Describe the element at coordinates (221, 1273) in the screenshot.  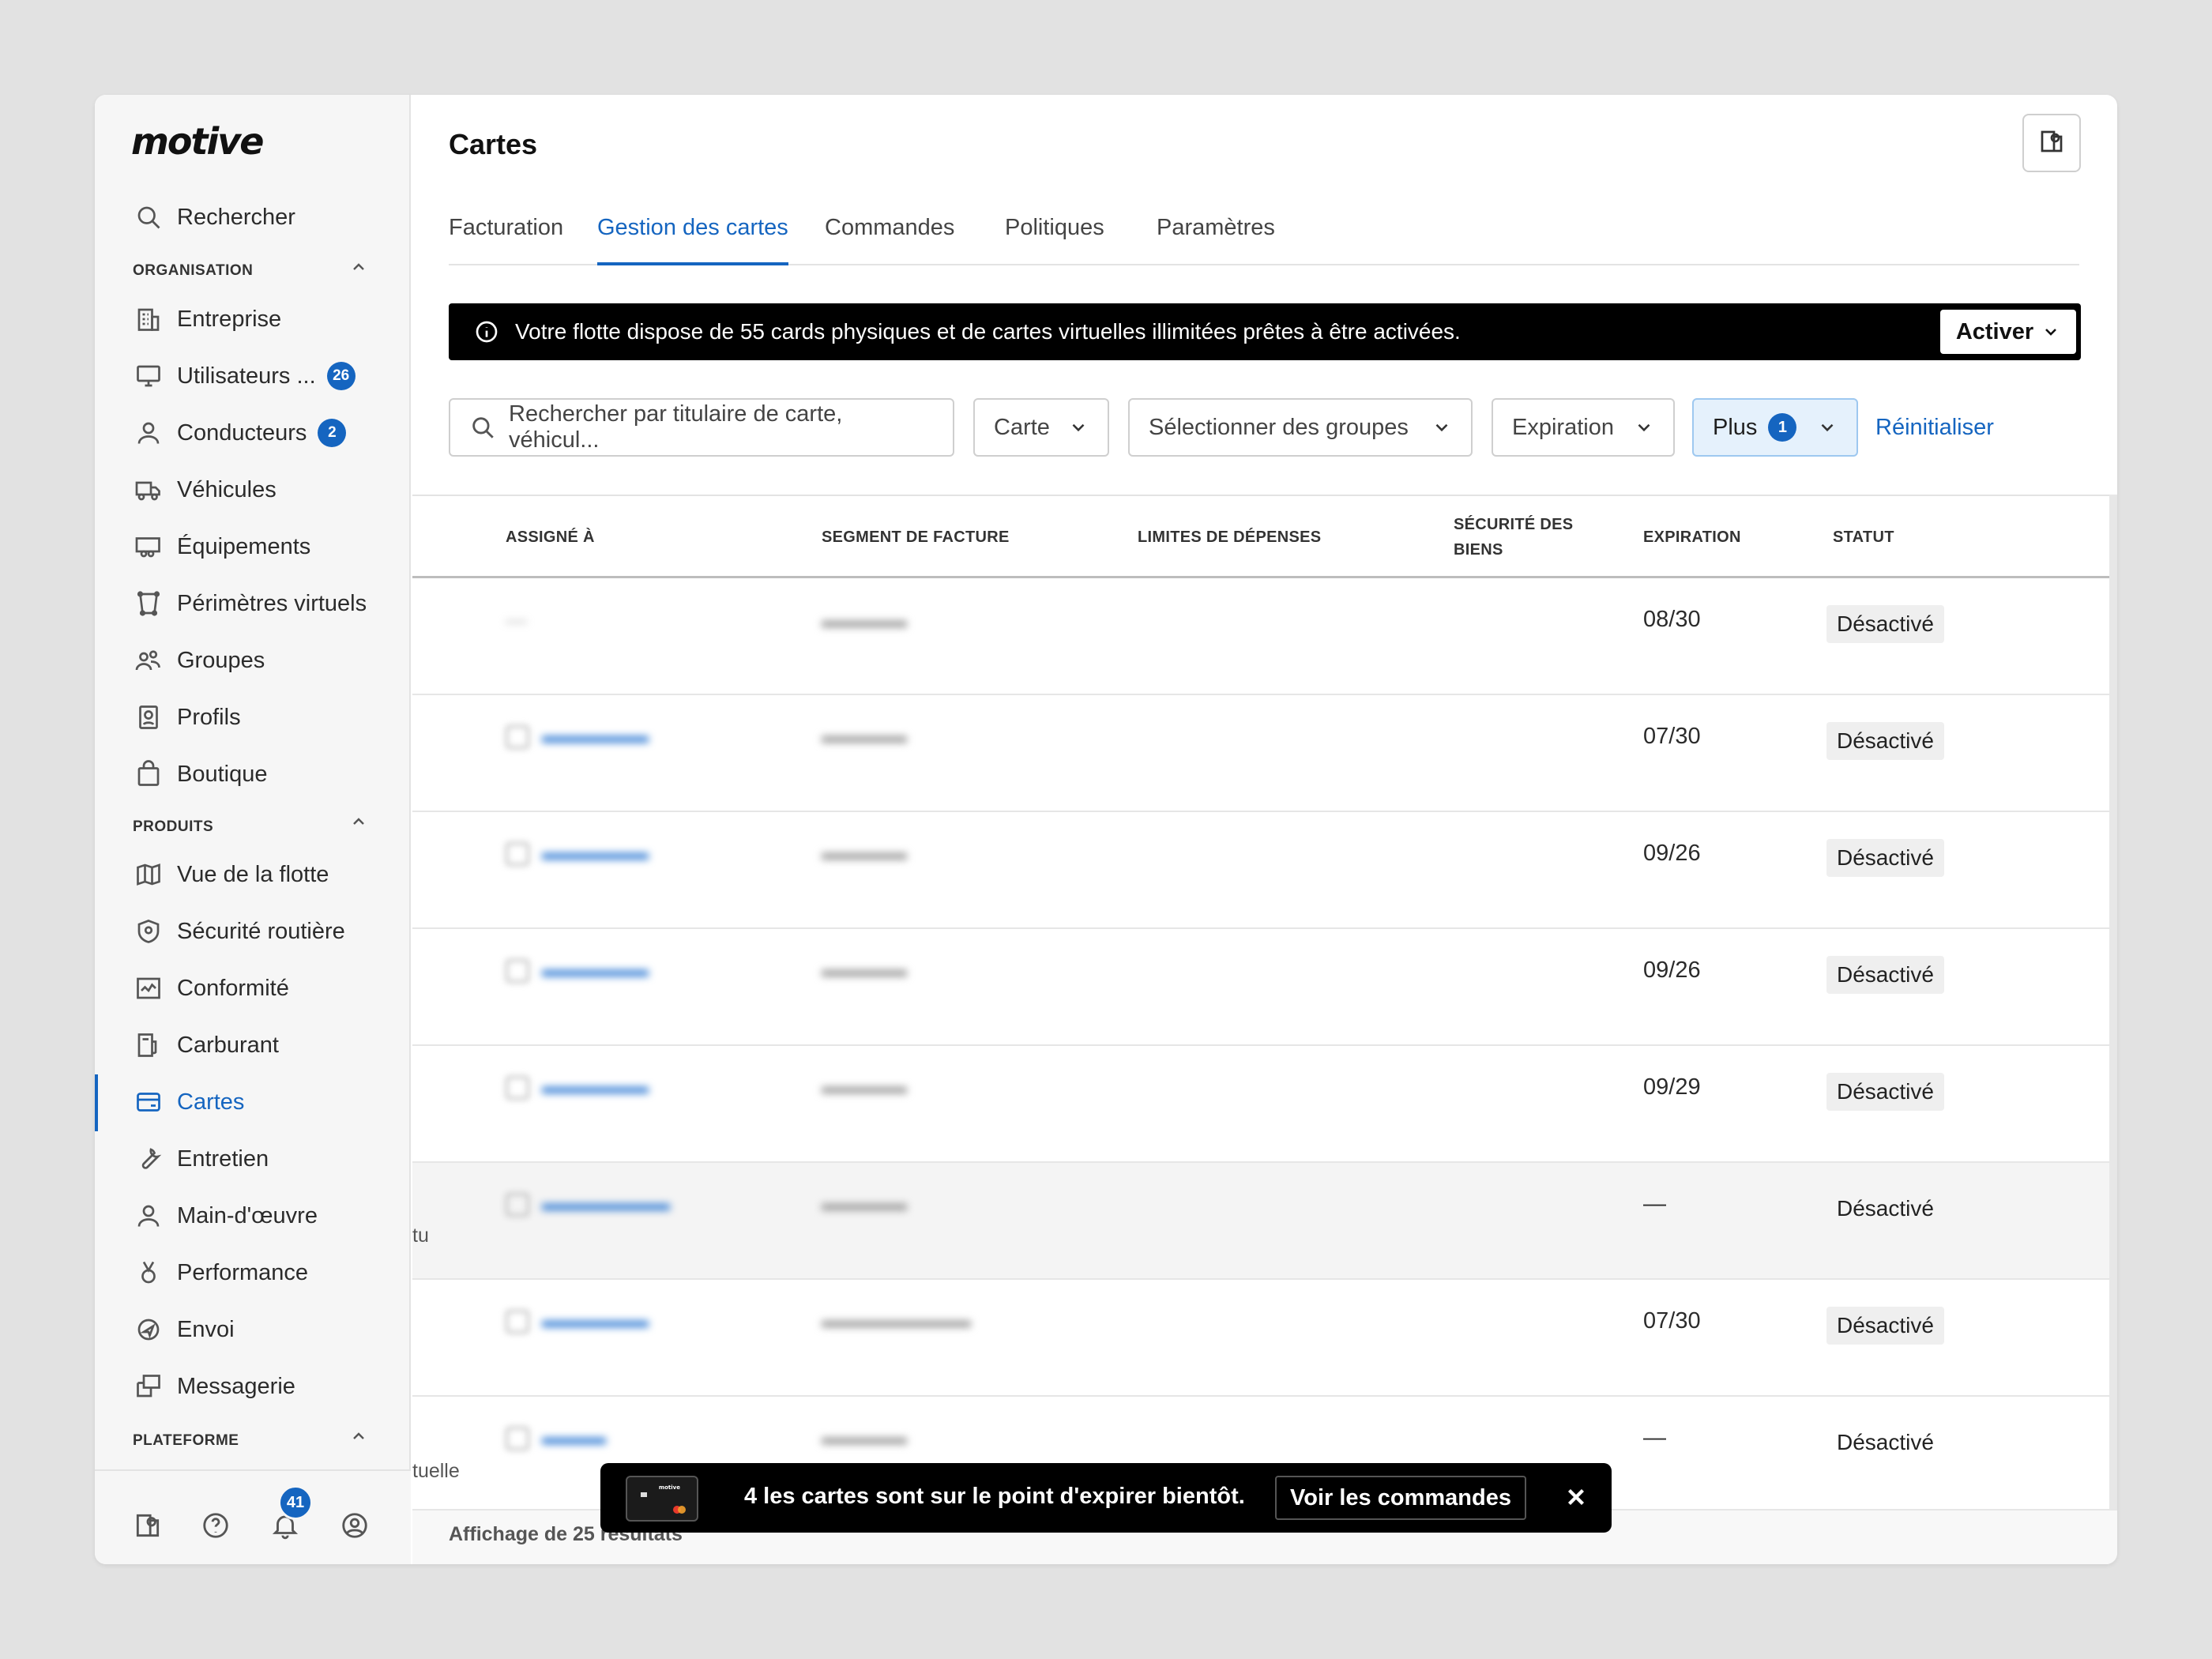
I see `sidebar-item-performance: Performance` at that location.